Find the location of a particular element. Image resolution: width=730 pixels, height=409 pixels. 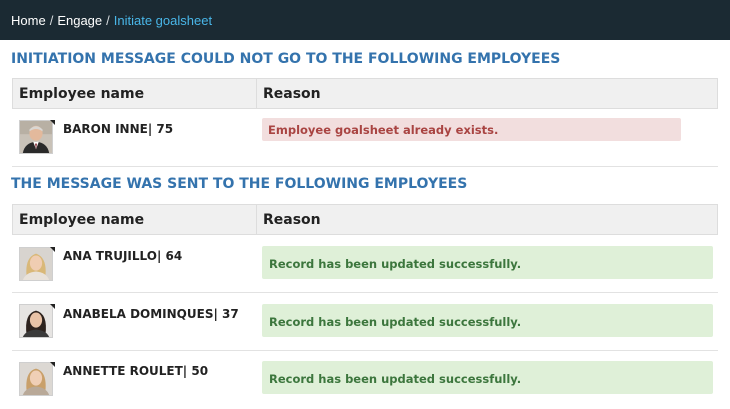

employee-name: ANABELA DOMINQUES| 37 is located at coordinates (151, 314).